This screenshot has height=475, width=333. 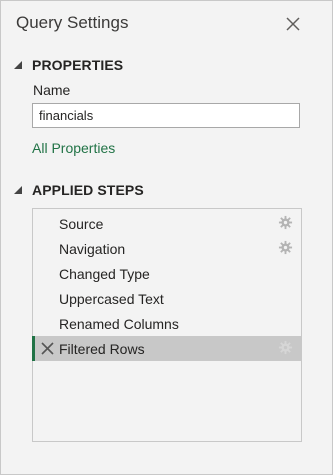 What do you see at coordinates (119, 324) in the screenshot?
I see `step-label: Renamed Columns` at bounding box center [119, 324].